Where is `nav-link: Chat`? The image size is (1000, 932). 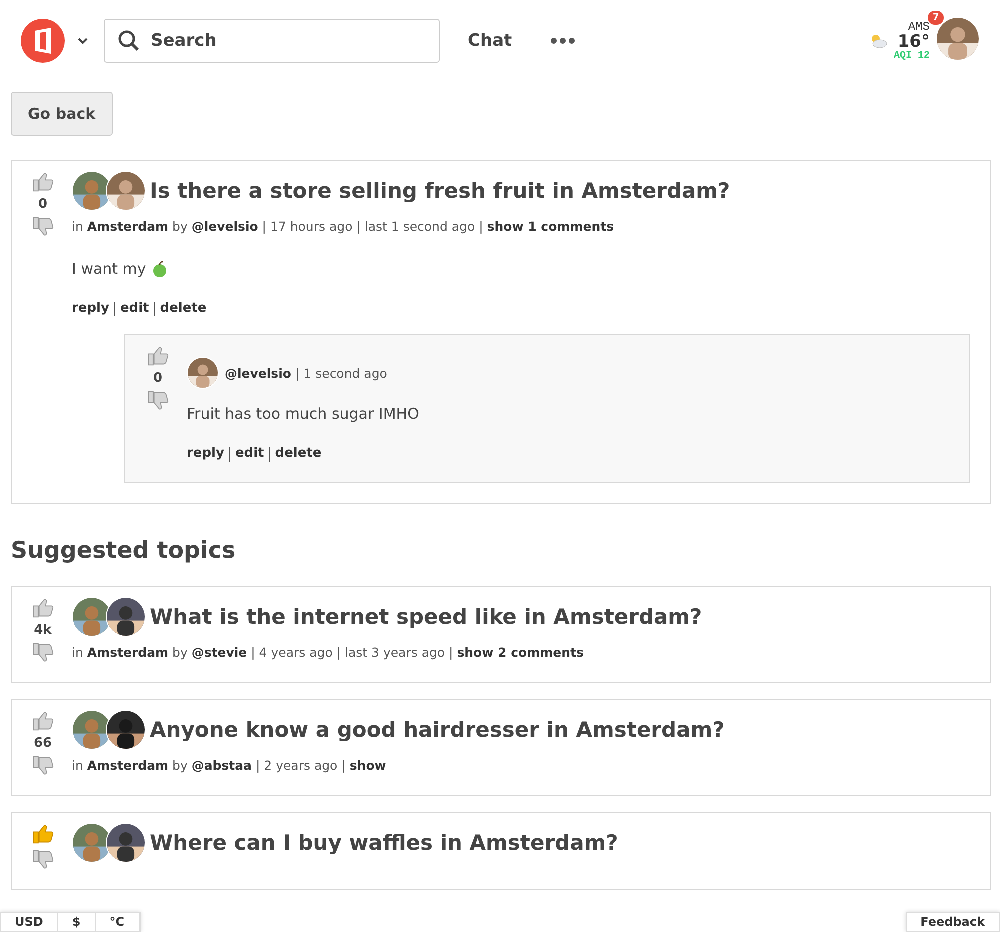
nav-link: Chat is located at coordinates (490, 41).